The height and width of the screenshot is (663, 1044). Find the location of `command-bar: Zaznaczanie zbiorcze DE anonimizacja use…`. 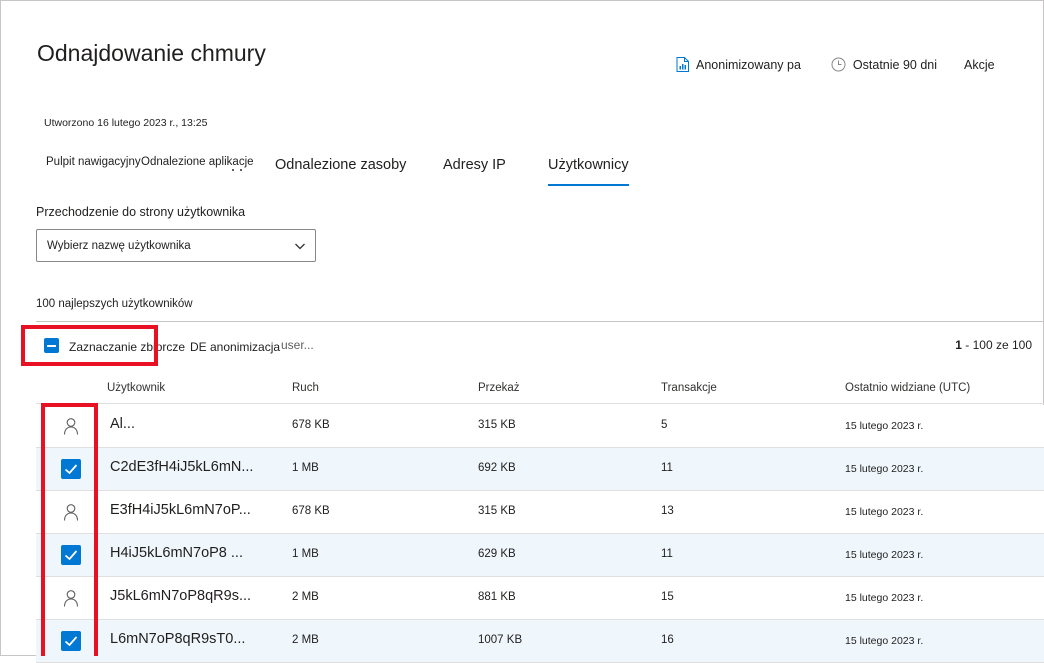

command-bar: Zaznaczanie zbiorcze DE anonimizacja use… is located at coordinates (522, 348).